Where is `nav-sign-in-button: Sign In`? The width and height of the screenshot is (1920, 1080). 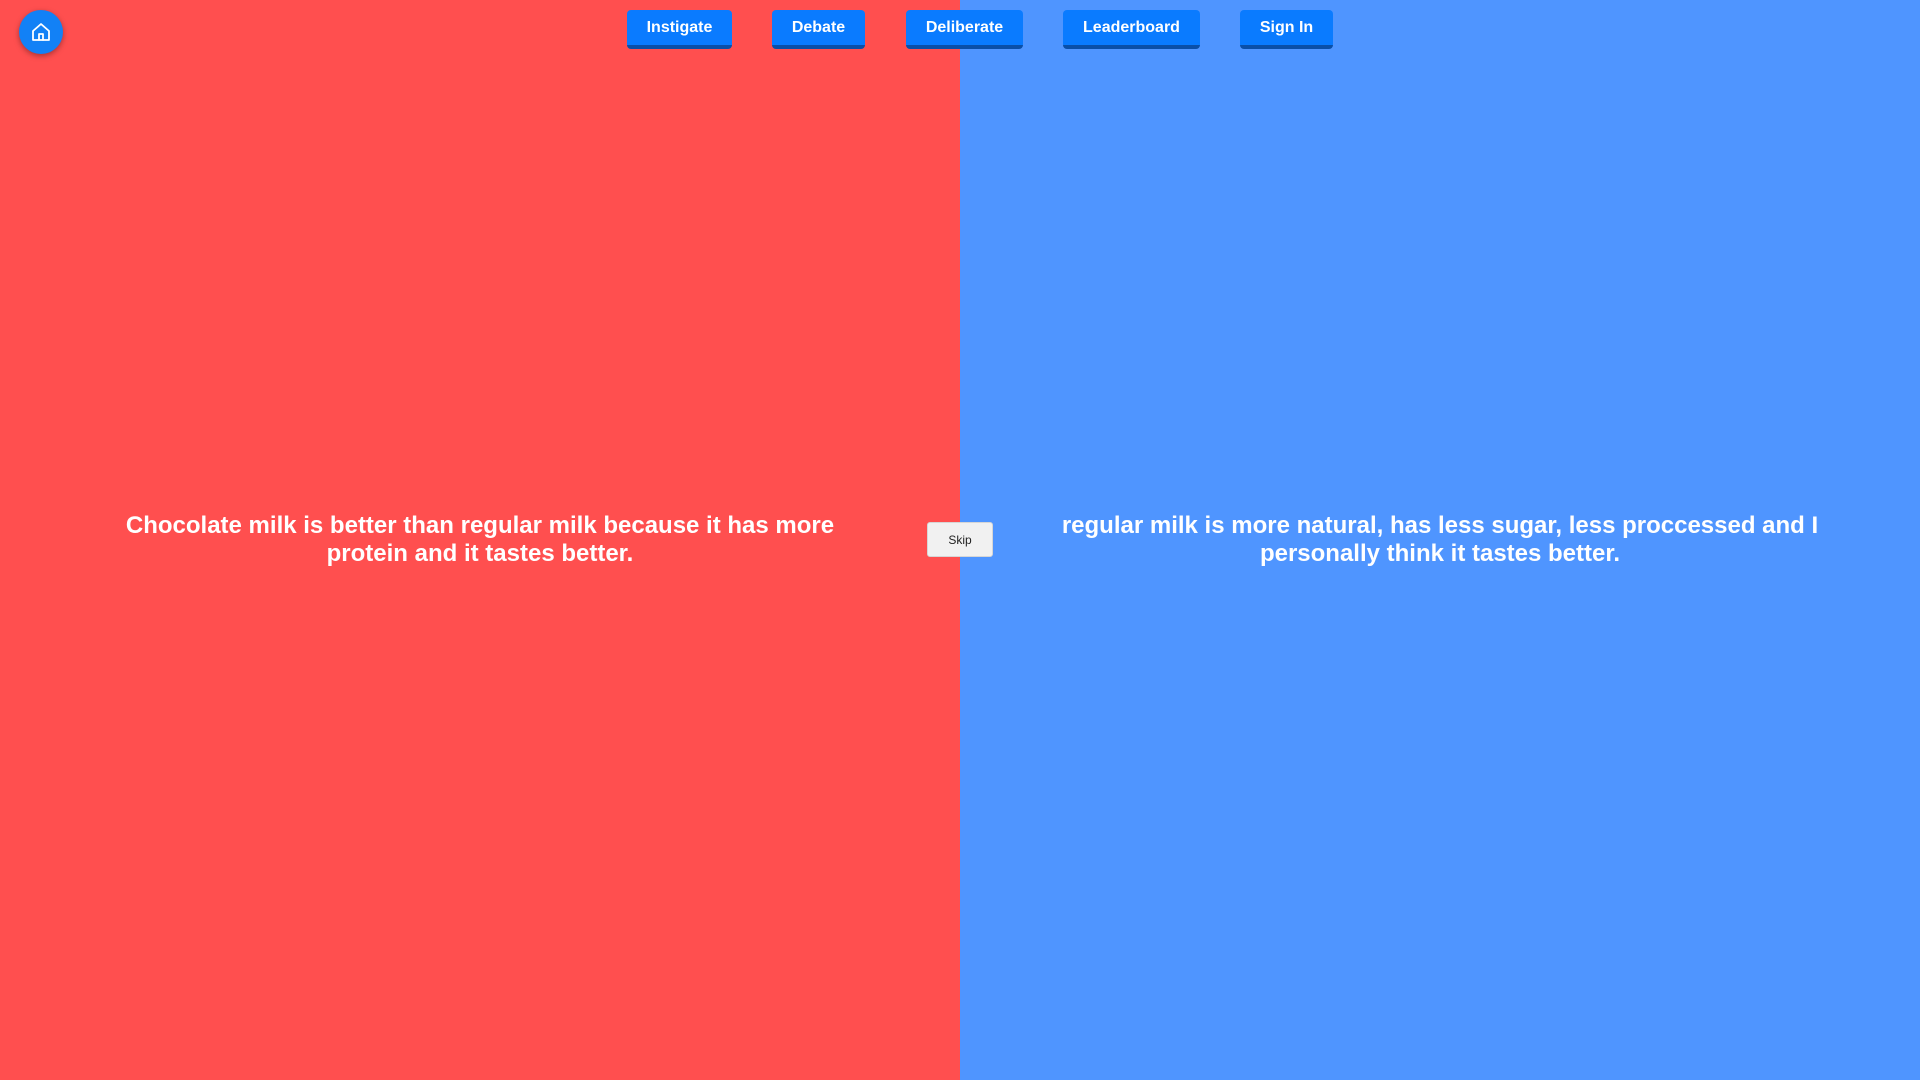 nav-sign-in-button: Sign In is located at coordinates (1286, 29).